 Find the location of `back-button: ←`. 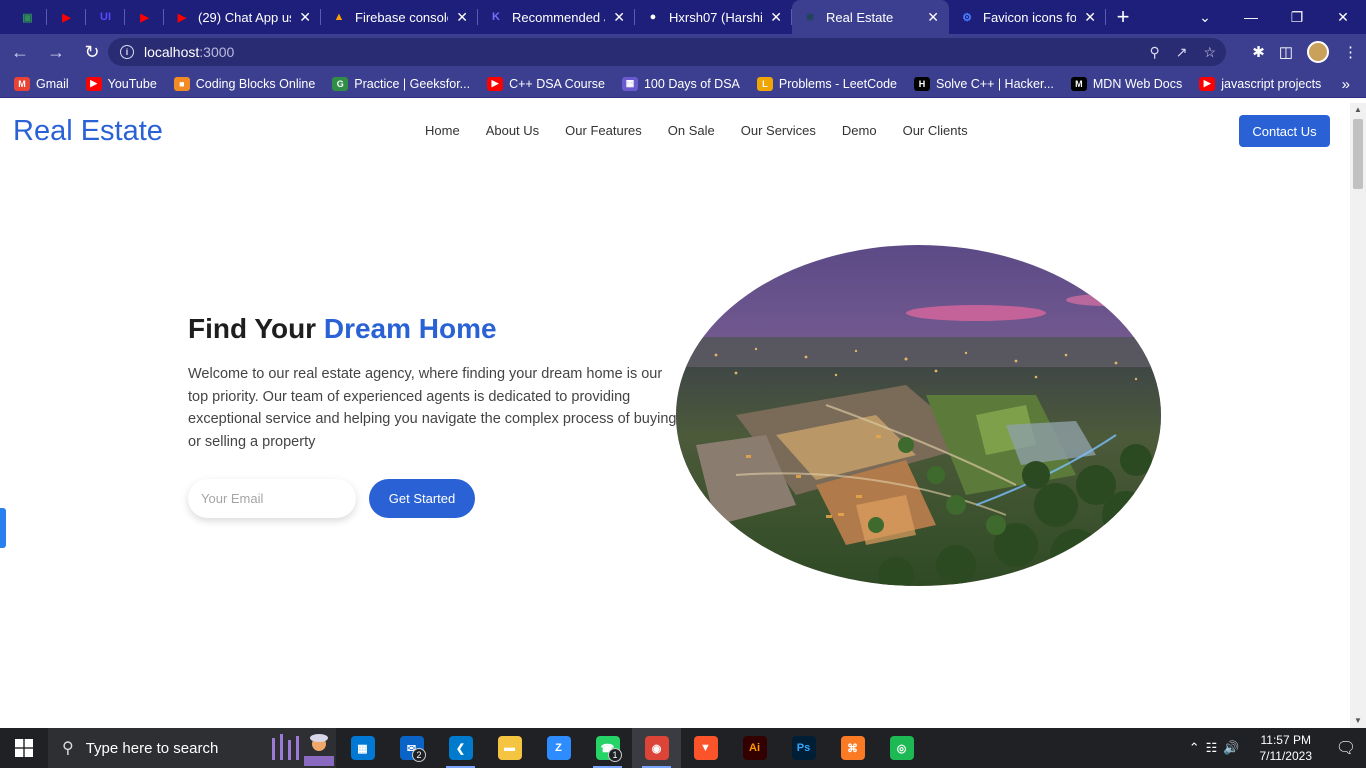

back-button: ← is located at coordinates (20, 52).